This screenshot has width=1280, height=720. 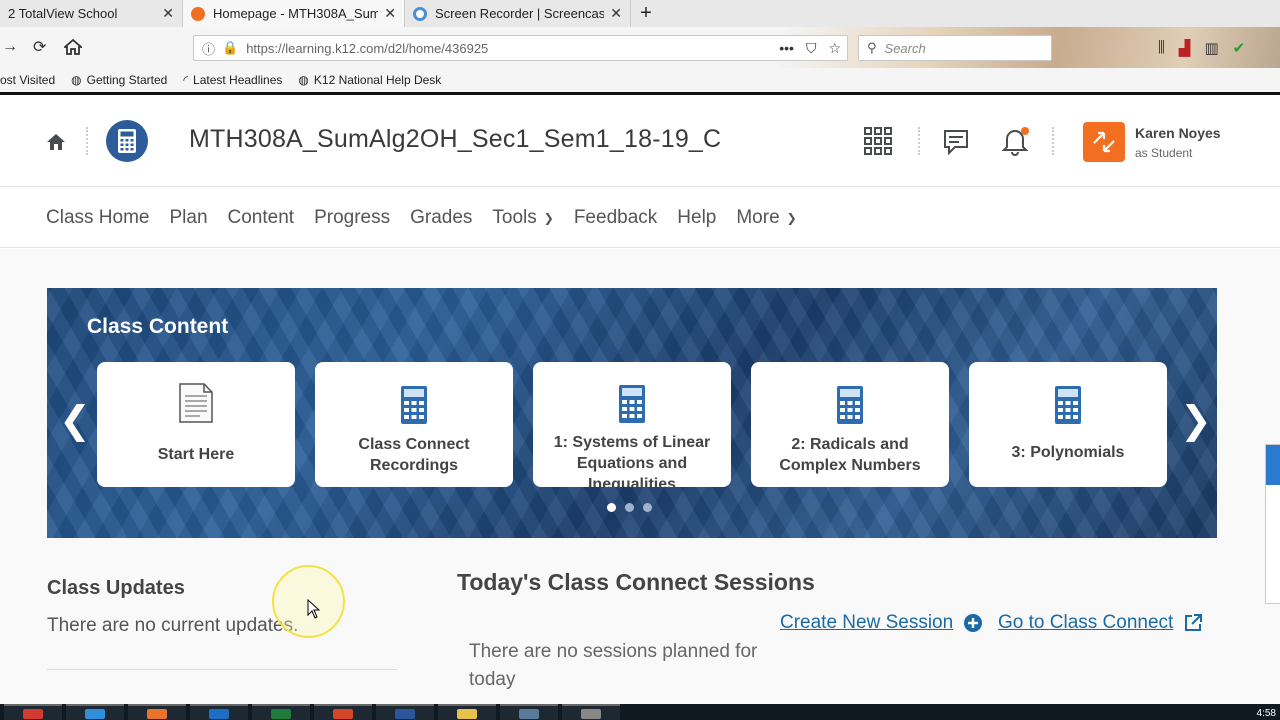 I want to click on bookmark-getting-started: ◍ Getting Started, so click(x=119, y=80).